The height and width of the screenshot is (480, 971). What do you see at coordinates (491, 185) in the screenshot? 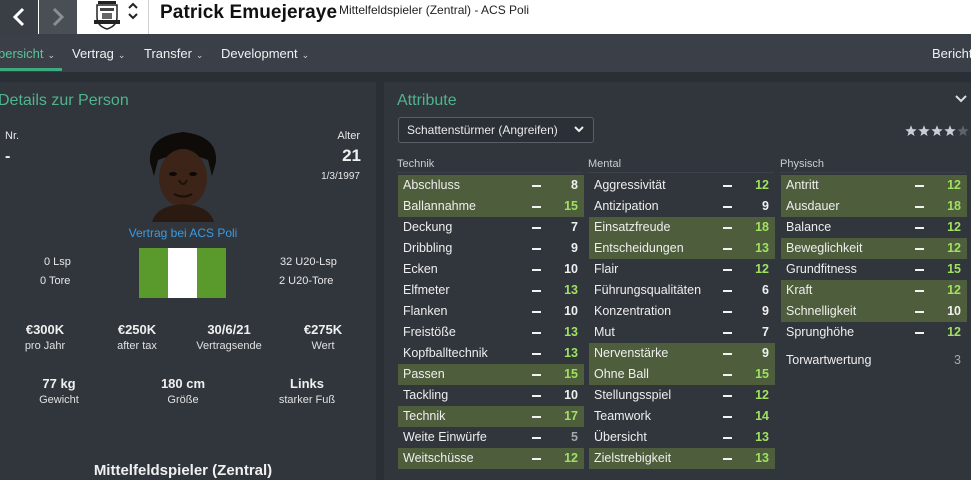
I see `attribute-row: Abschluss 8` at bounding box center [491, 185].